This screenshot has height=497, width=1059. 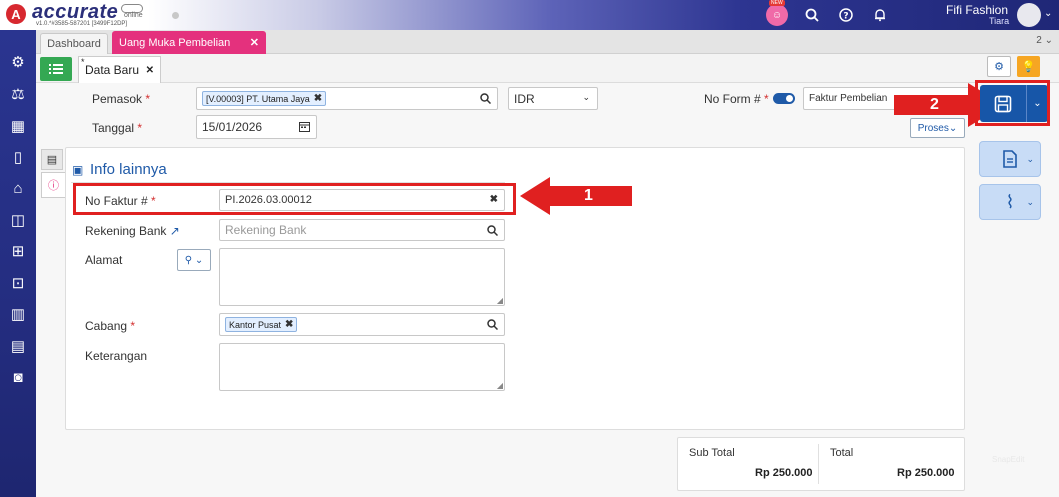 I want to click on tab-strip: Dashboard Uang Muka Pembelian ✕ 2 ⌄, so click(x=547, y=42).